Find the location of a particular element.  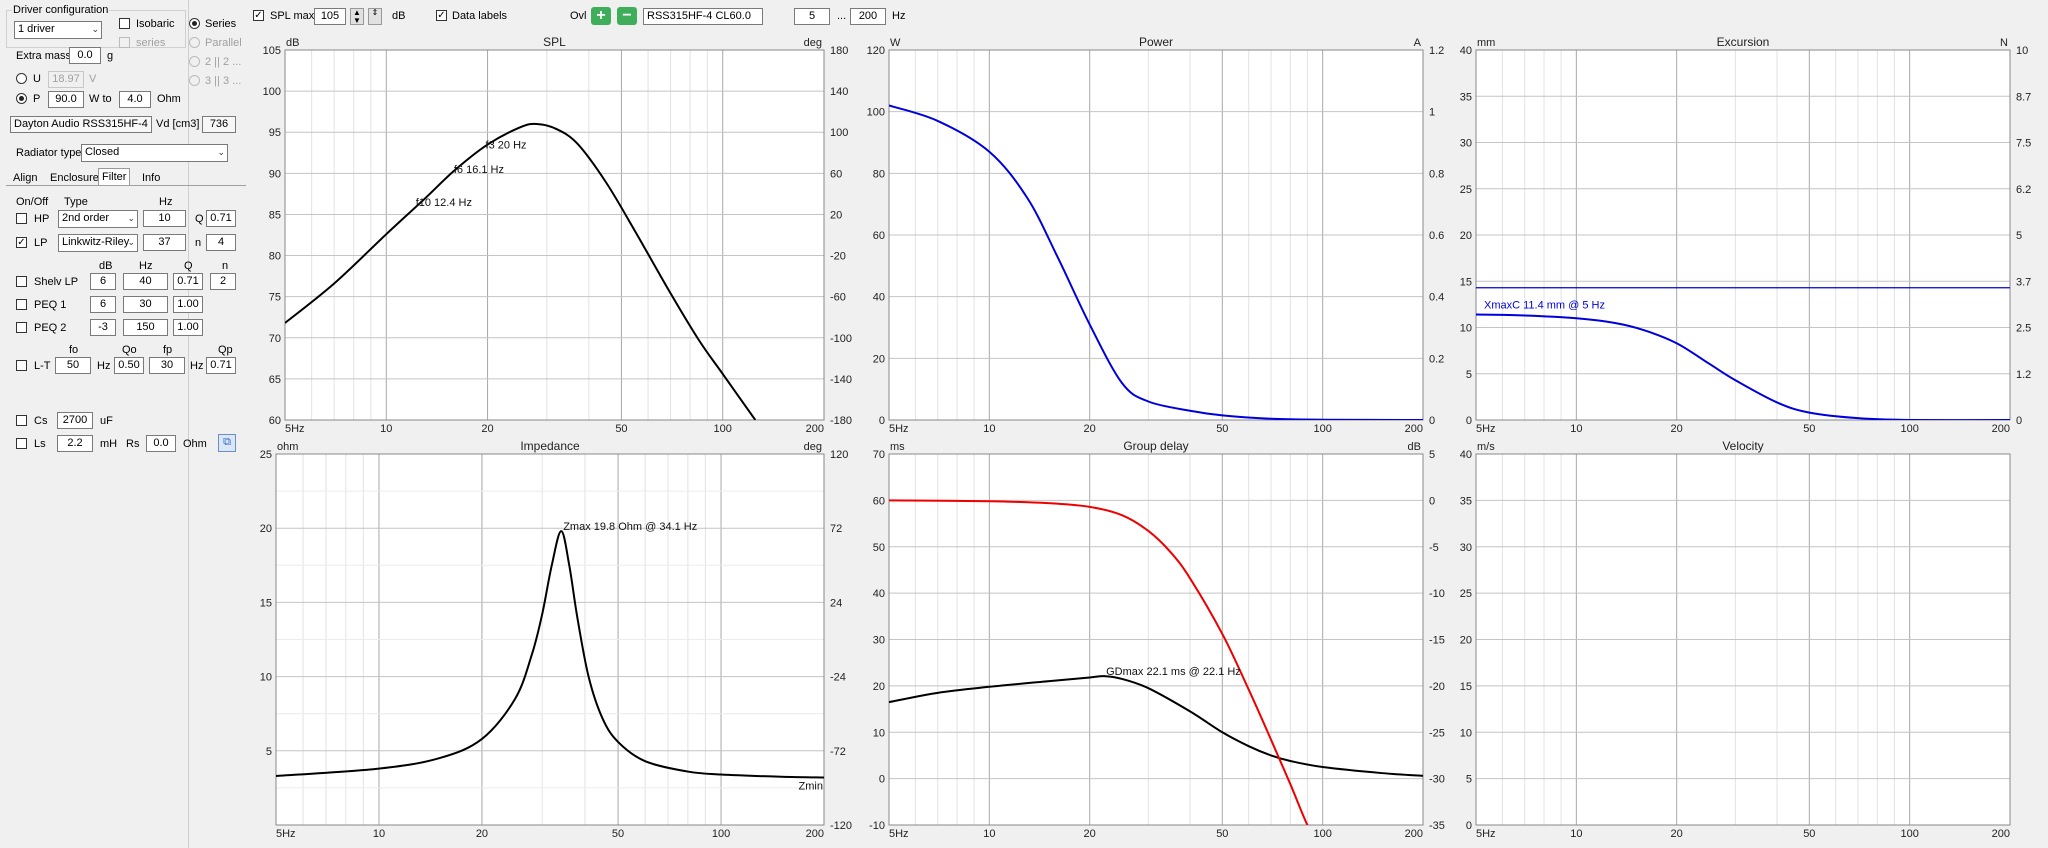

impedance-y-tick: 20 is located at coordinates (266, 529).